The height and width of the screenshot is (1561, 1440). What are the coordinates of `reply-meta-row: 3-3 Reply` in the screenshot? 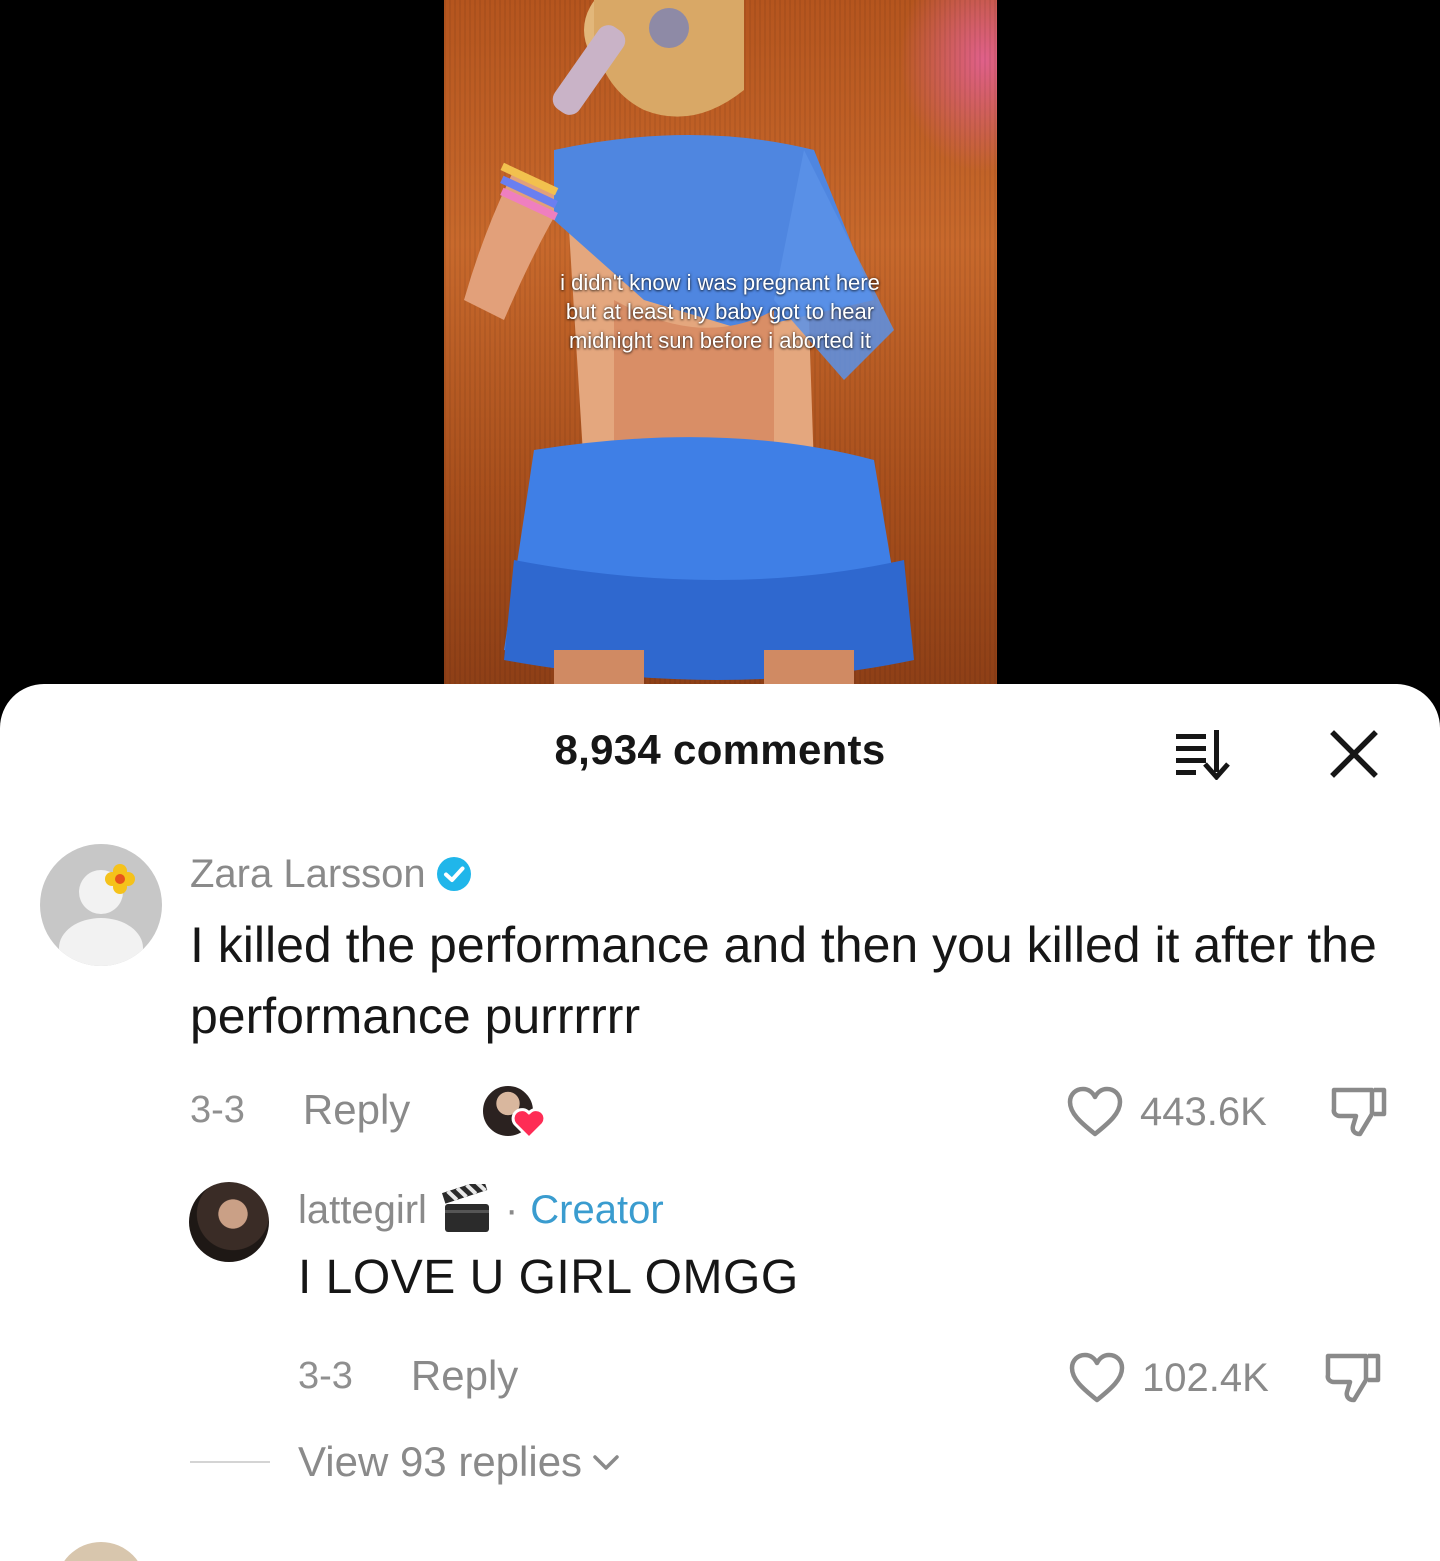 It's located at (408, 1376).